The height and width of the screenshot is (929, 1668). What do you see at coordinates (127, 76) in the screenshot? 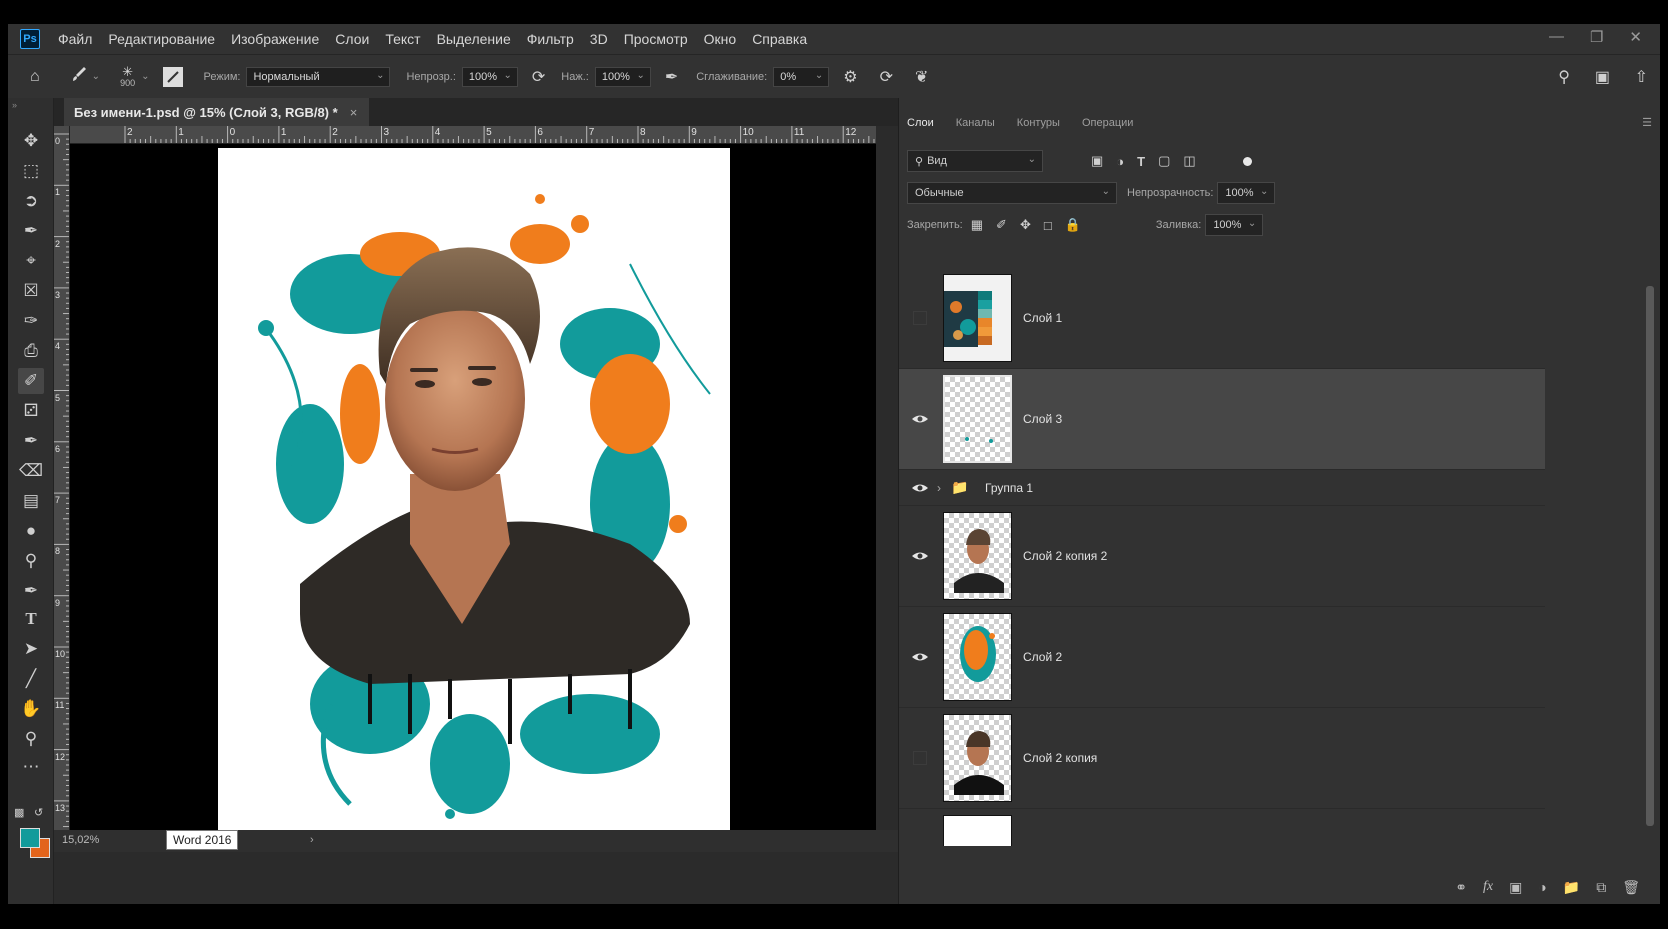
I see `brush-preset-picker: ✳ 900` at bounding box center [127, 76].